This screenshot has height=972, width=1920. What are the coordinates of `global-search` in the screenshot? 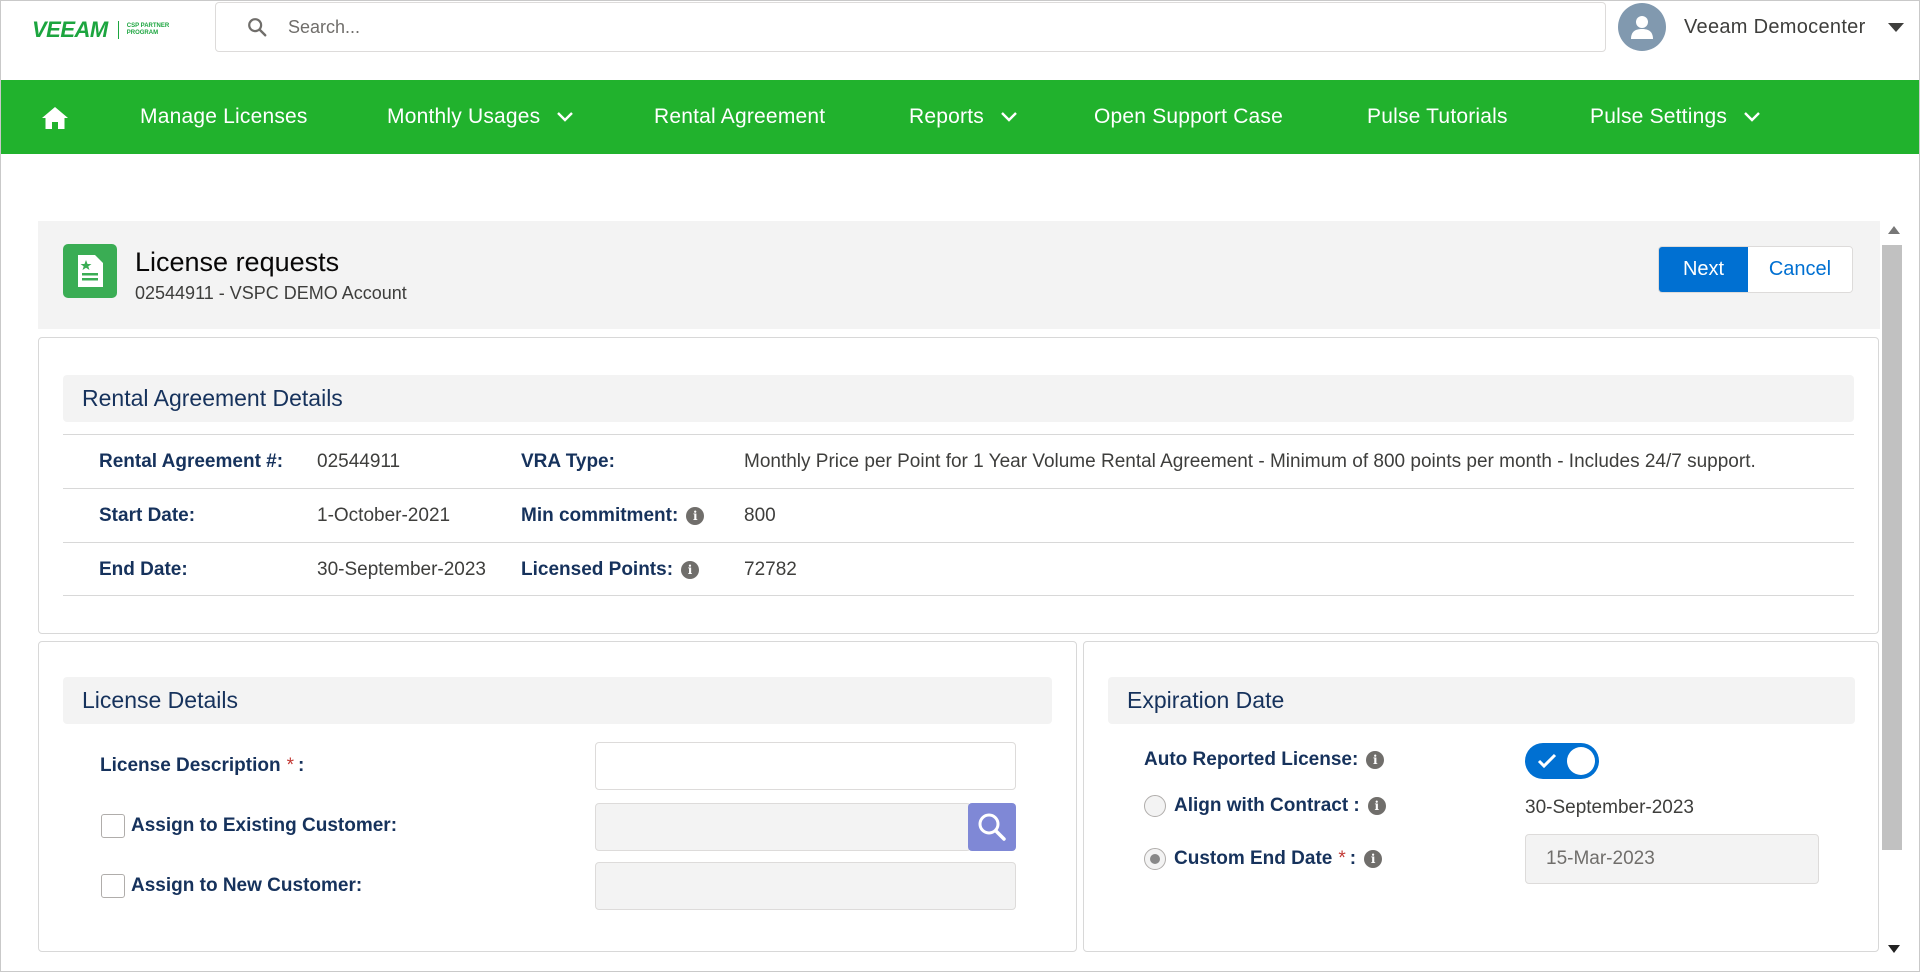 It's located at (910, 27).